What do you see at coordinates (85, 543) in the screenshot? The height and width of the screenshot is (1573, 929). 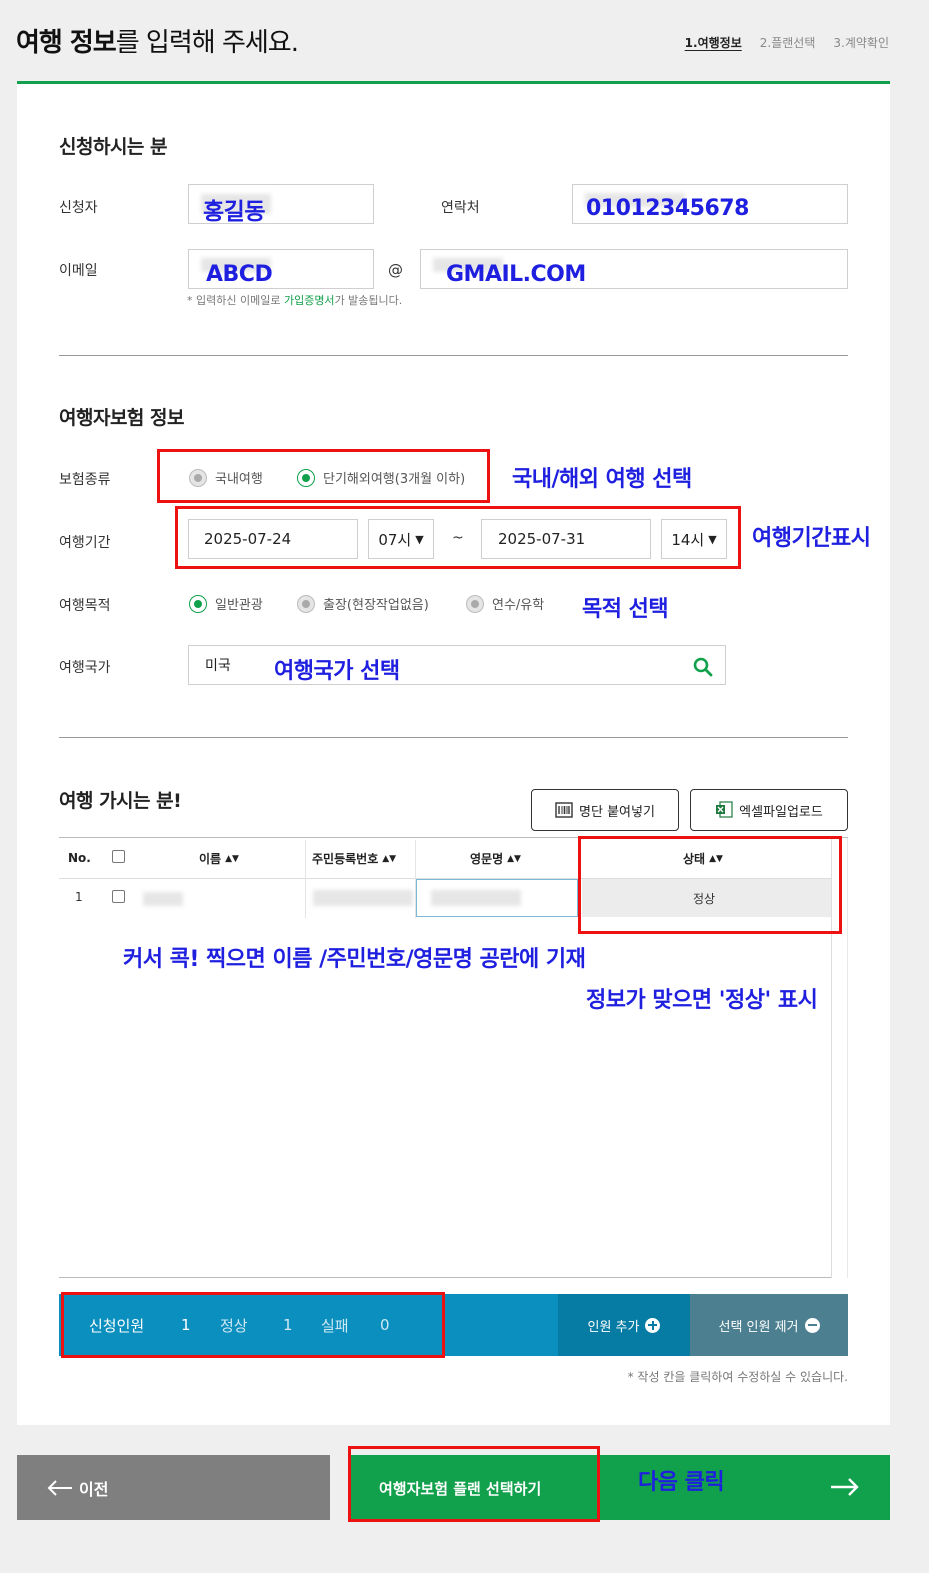 I see `travel-period-label: 여행기간` at bounding box center [85, 543].